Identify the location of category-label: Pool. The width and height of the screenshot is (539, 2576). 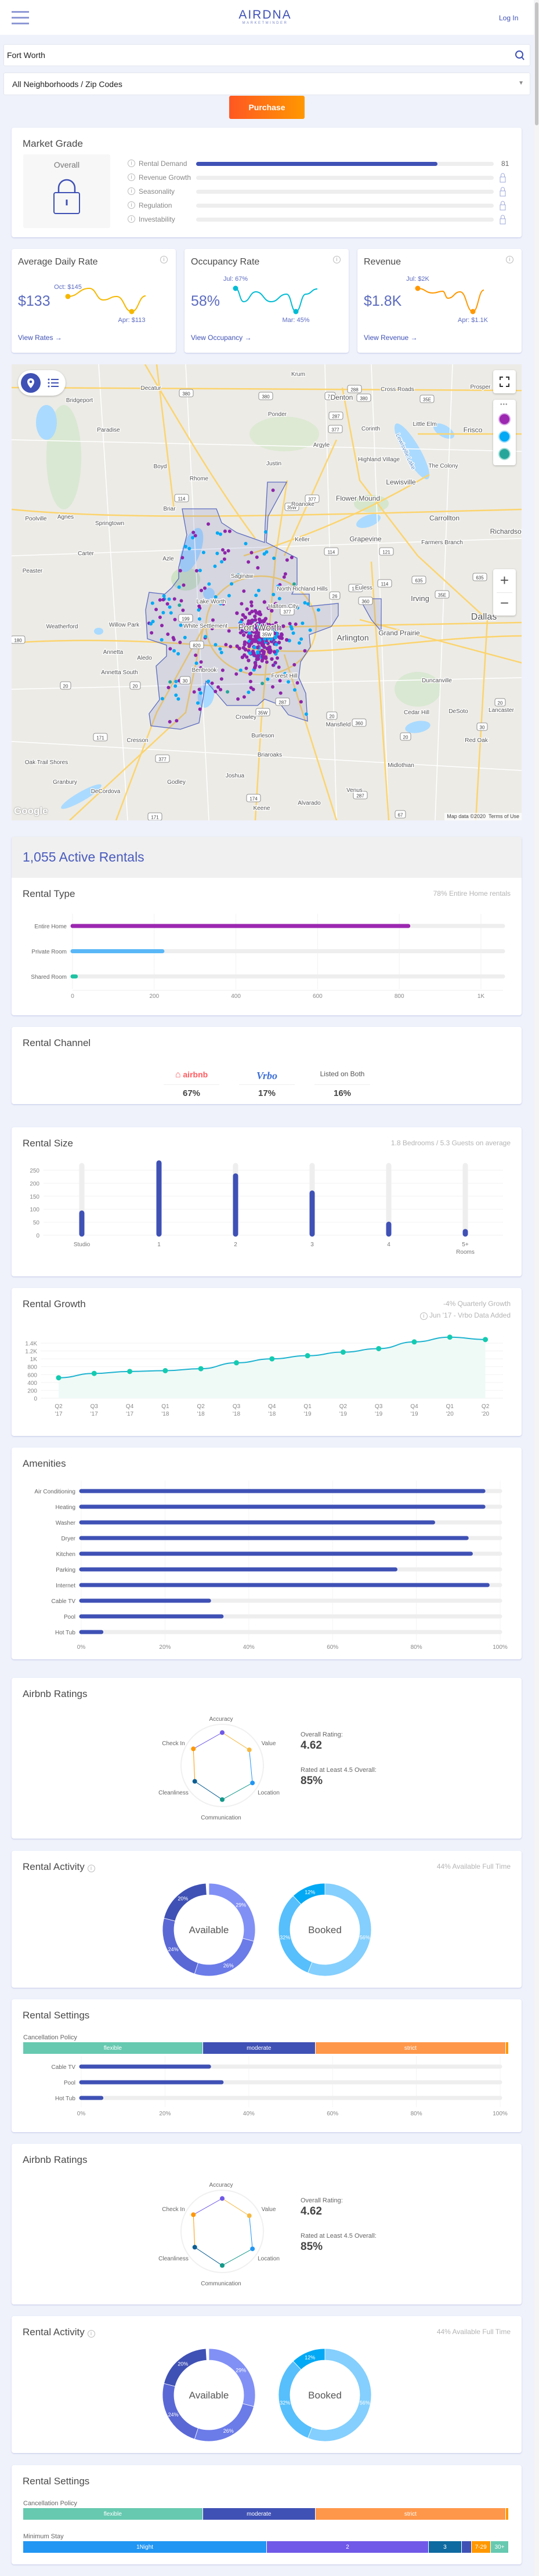
(69, 1617).